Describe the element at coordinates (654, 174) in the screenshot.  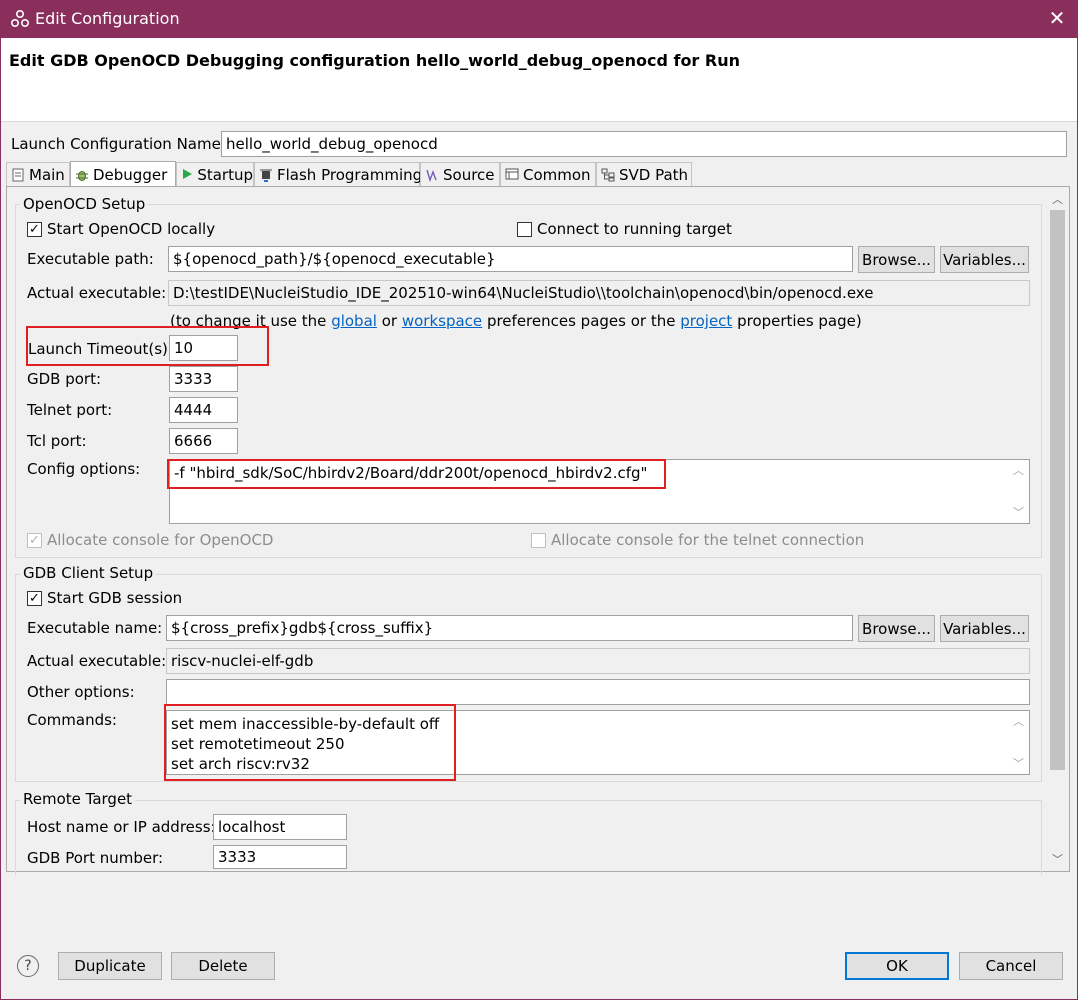
I see `tab-svd-path-label: SVD Path` at that location.